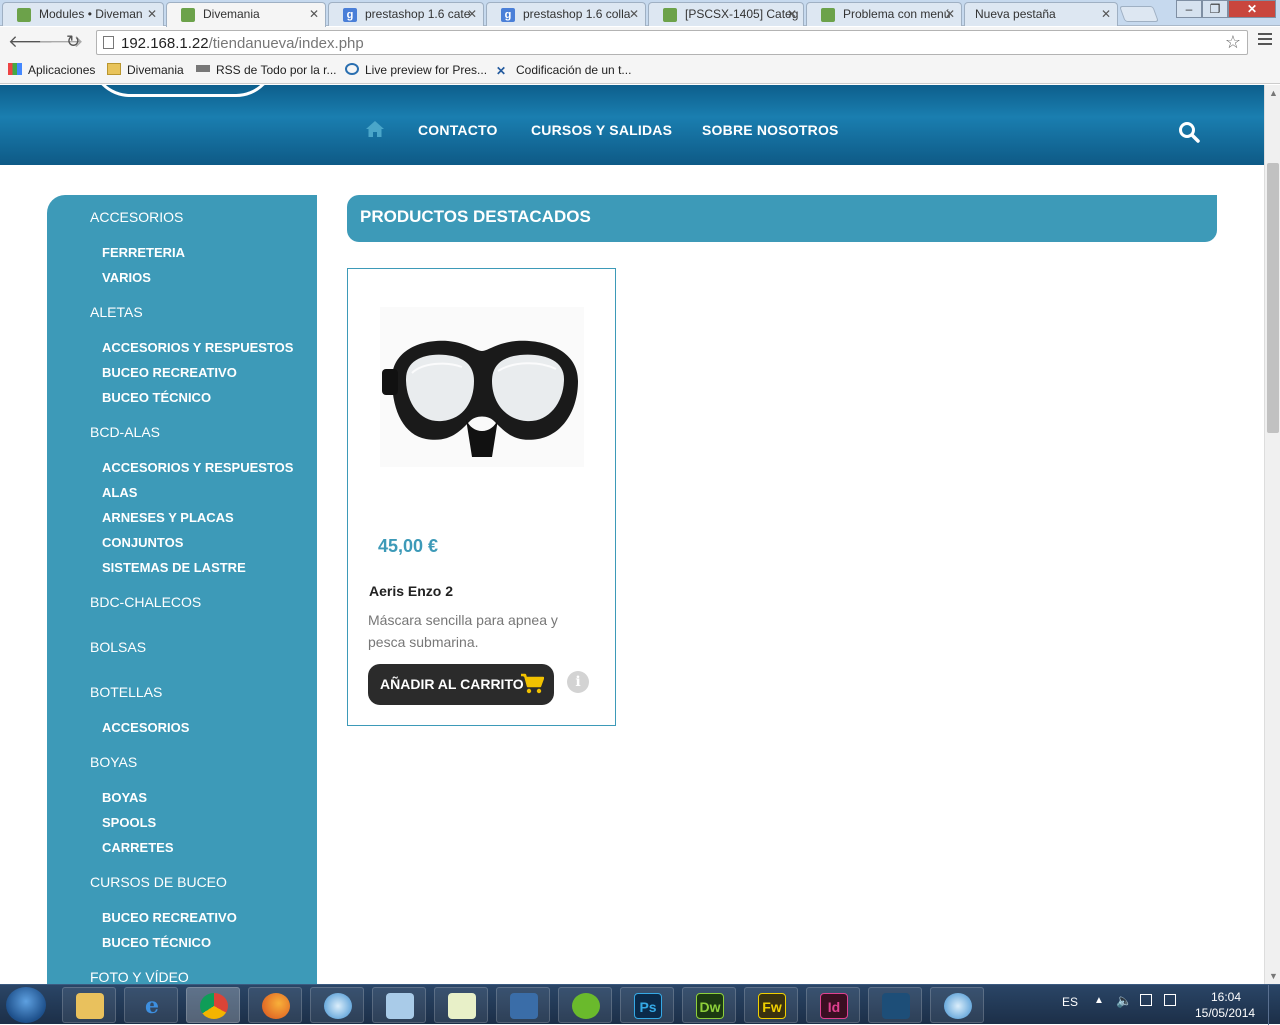 The width and height of the screenshot is (1280, 1025). What do you see at coordinates (375, 129) in the screenshot?
I see `home-icon` at bounding box center [375, 129].